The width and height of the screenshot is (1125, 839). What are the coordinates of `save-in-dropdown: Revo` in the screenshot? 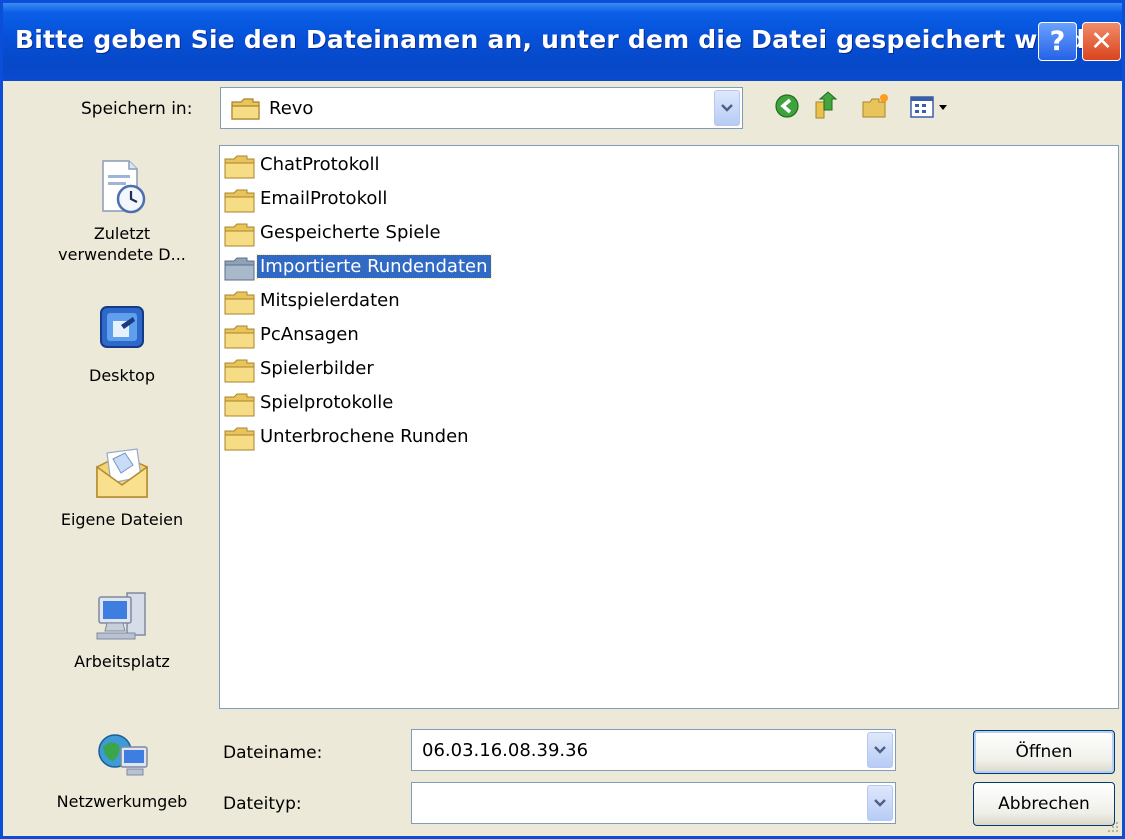 It's located at (481, 108).